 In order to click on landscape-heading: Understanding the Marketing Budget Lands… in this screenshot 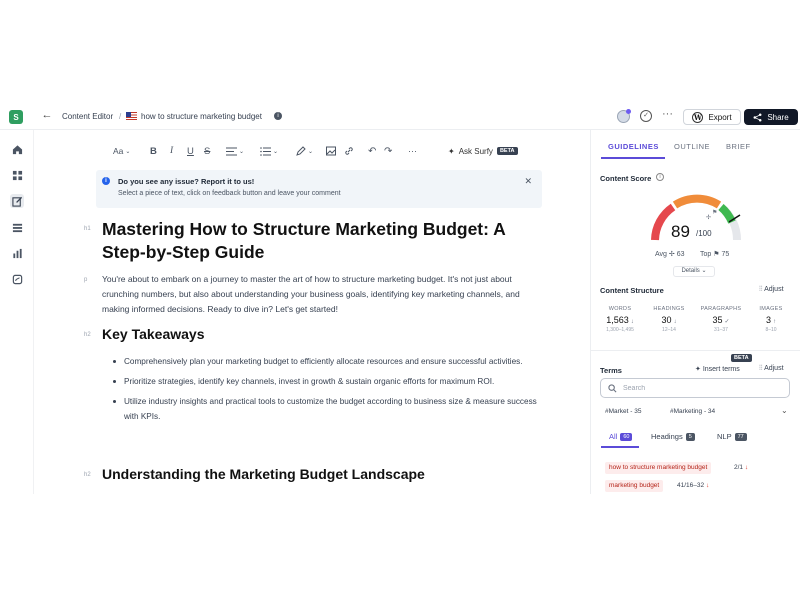, I will do `click(263, 474)`.